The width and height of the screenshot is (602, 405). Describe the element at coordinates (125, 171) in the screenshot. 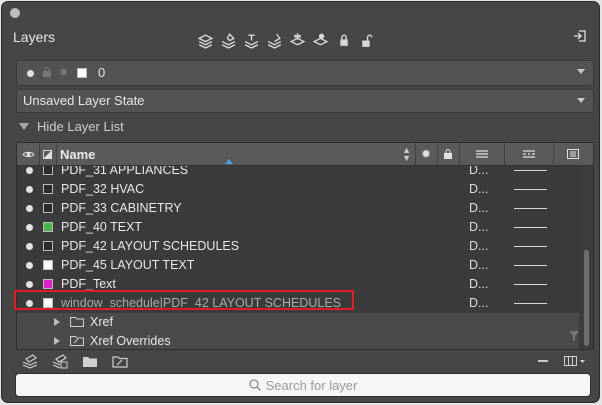

I see `layer-name: PDF_31 APPLIANCES` at that location.